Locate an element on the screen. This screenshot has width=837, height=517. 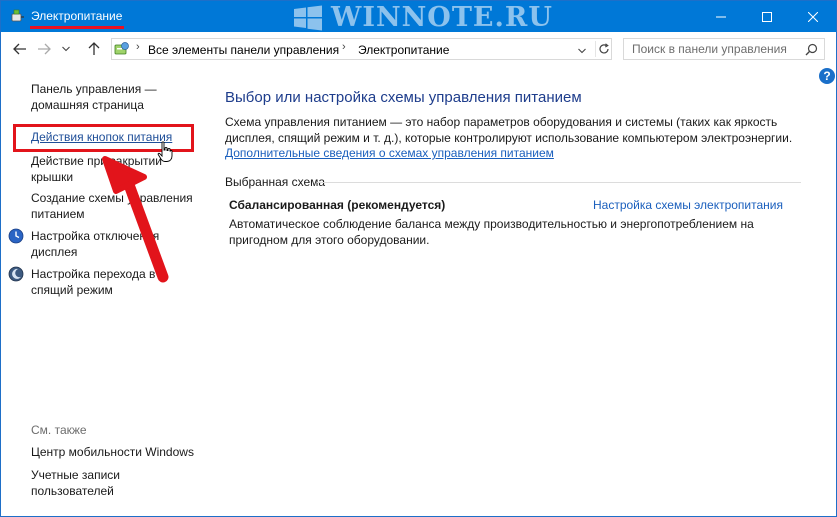
group-divider is located at coordinates (559, 182).